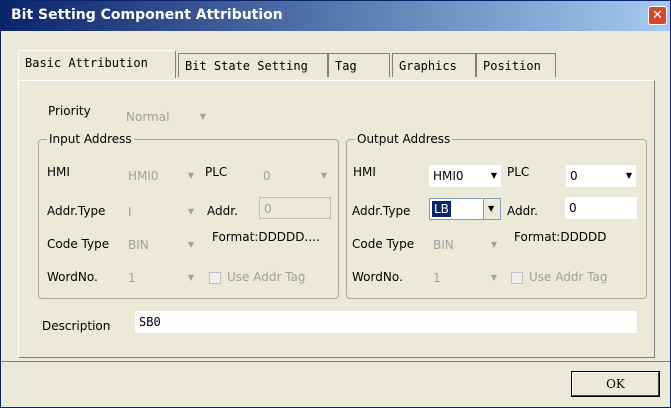 This screenshot has height=408, width=671. I want to click on output-addr-type-value: LB, so click(441, 209).